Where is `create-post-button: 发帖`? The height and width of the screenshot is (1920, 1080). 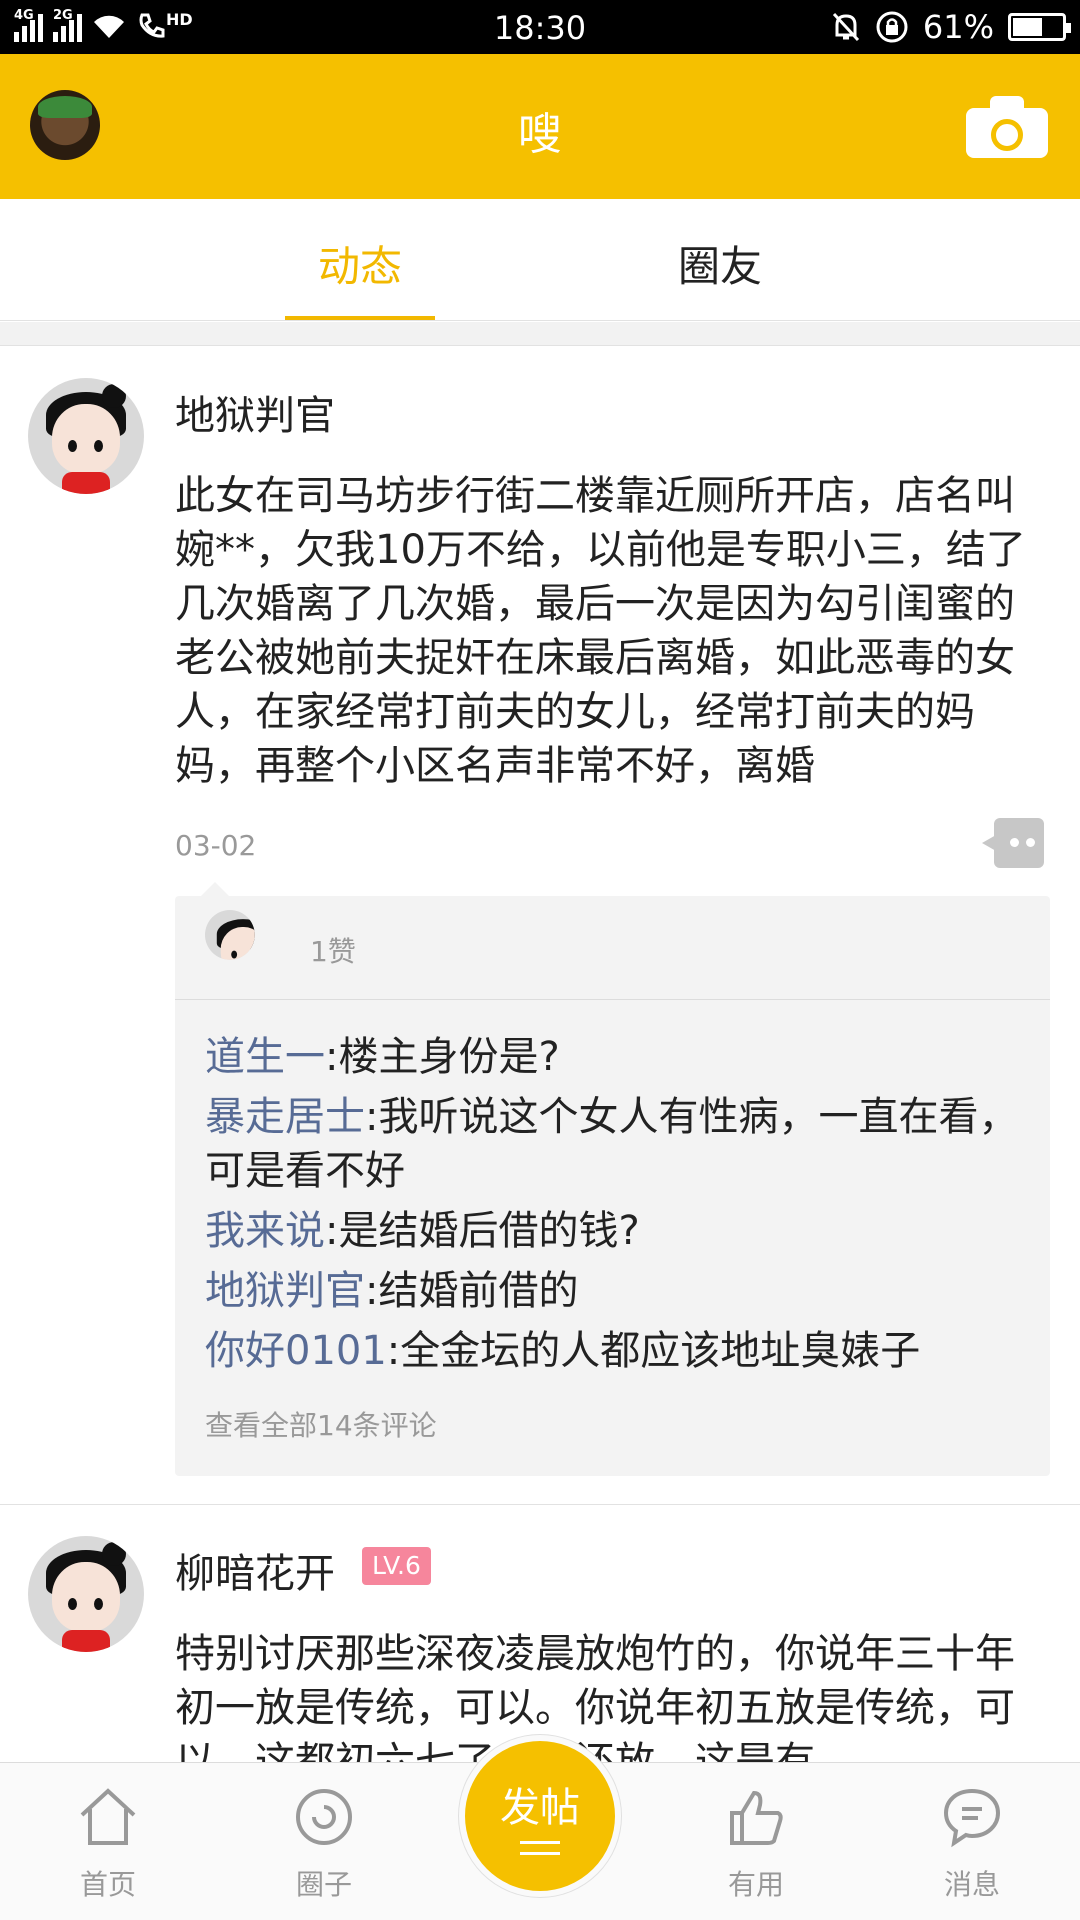
create-post-button: 发帖 is located at coordinates (540, 1816).